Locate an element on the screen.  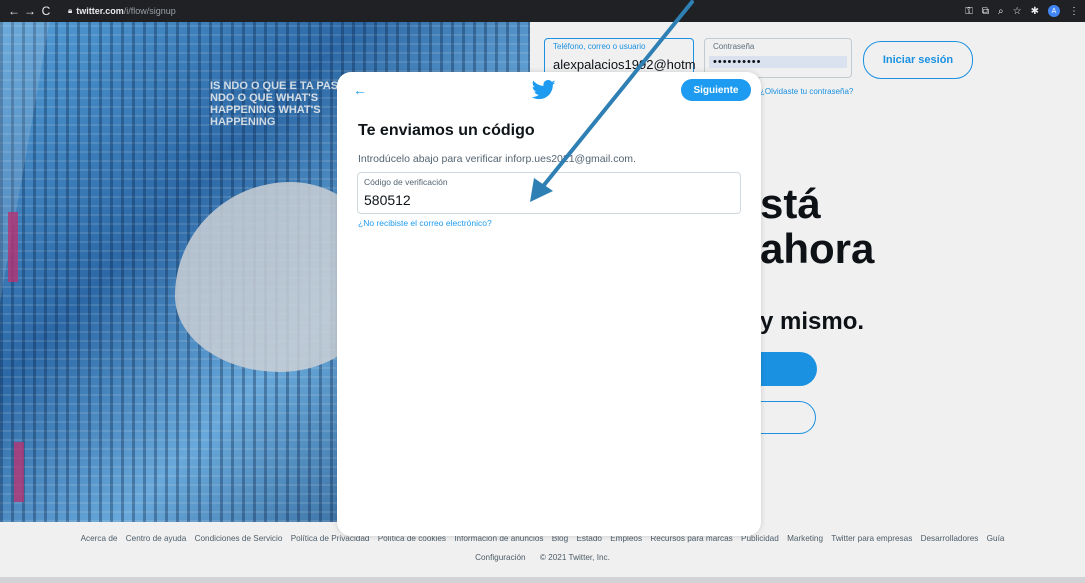
url-host: twitter.com is located at coordinates (100, 11).